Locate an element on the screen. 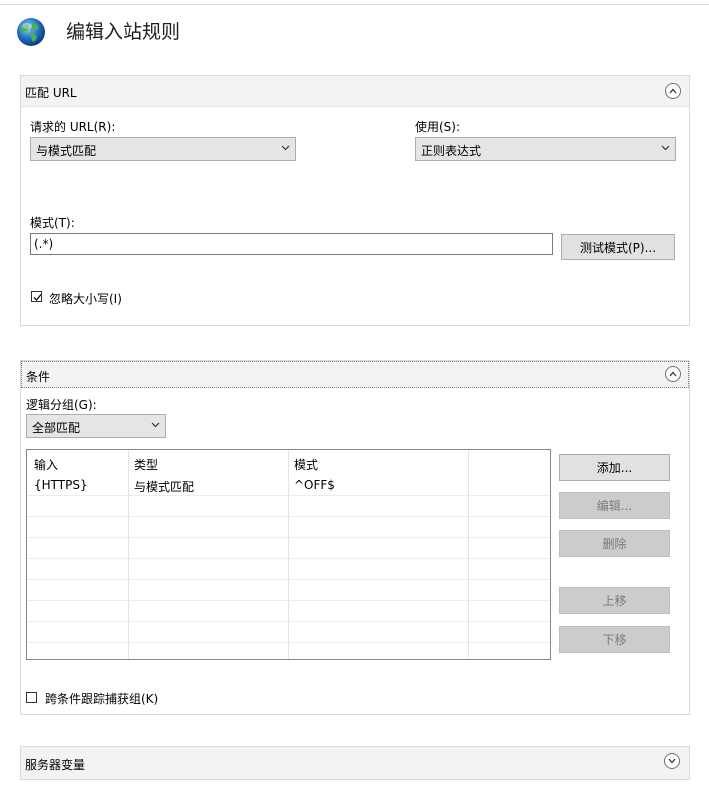  collapse-match-url-button is located at coordinates (673, 91).